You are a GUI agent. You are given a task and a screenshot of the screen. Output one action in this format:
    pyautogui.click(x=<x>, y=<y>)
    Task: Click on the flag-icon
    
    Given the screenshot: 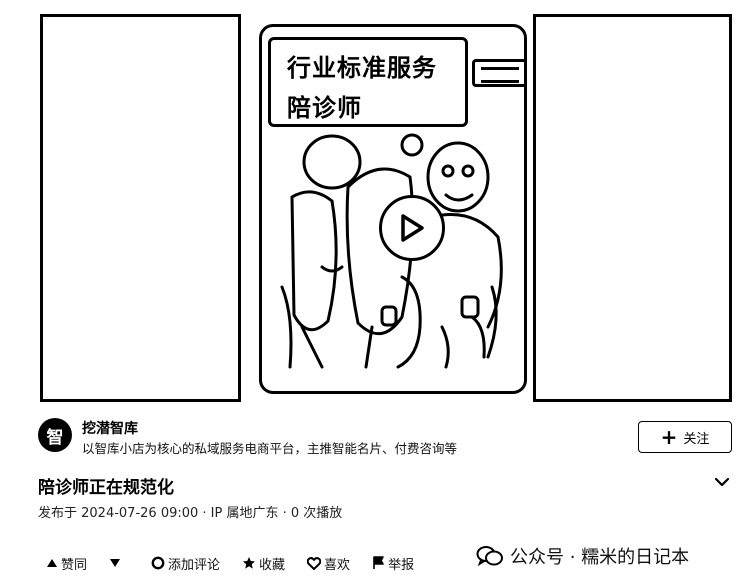 What is the action you would take?
    pyautogui.click(x=378, y=562)
    